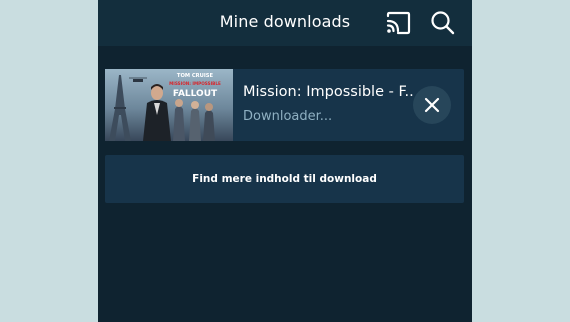 This screenshot has width=570, height=322. I want to click on poster-artwork: TOM CRUISE MISSION: IMPOSSIBLE FALLOUT, so click(169, 105).